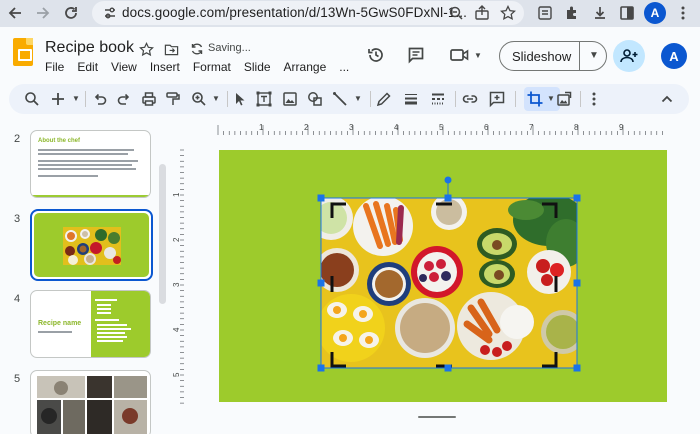 The width and height of the screenshot is (700, 434). What do you see at coordinates (176, 374) in the screenshot?
I see `ruler-label: 5` at bounding box center [176, 374].